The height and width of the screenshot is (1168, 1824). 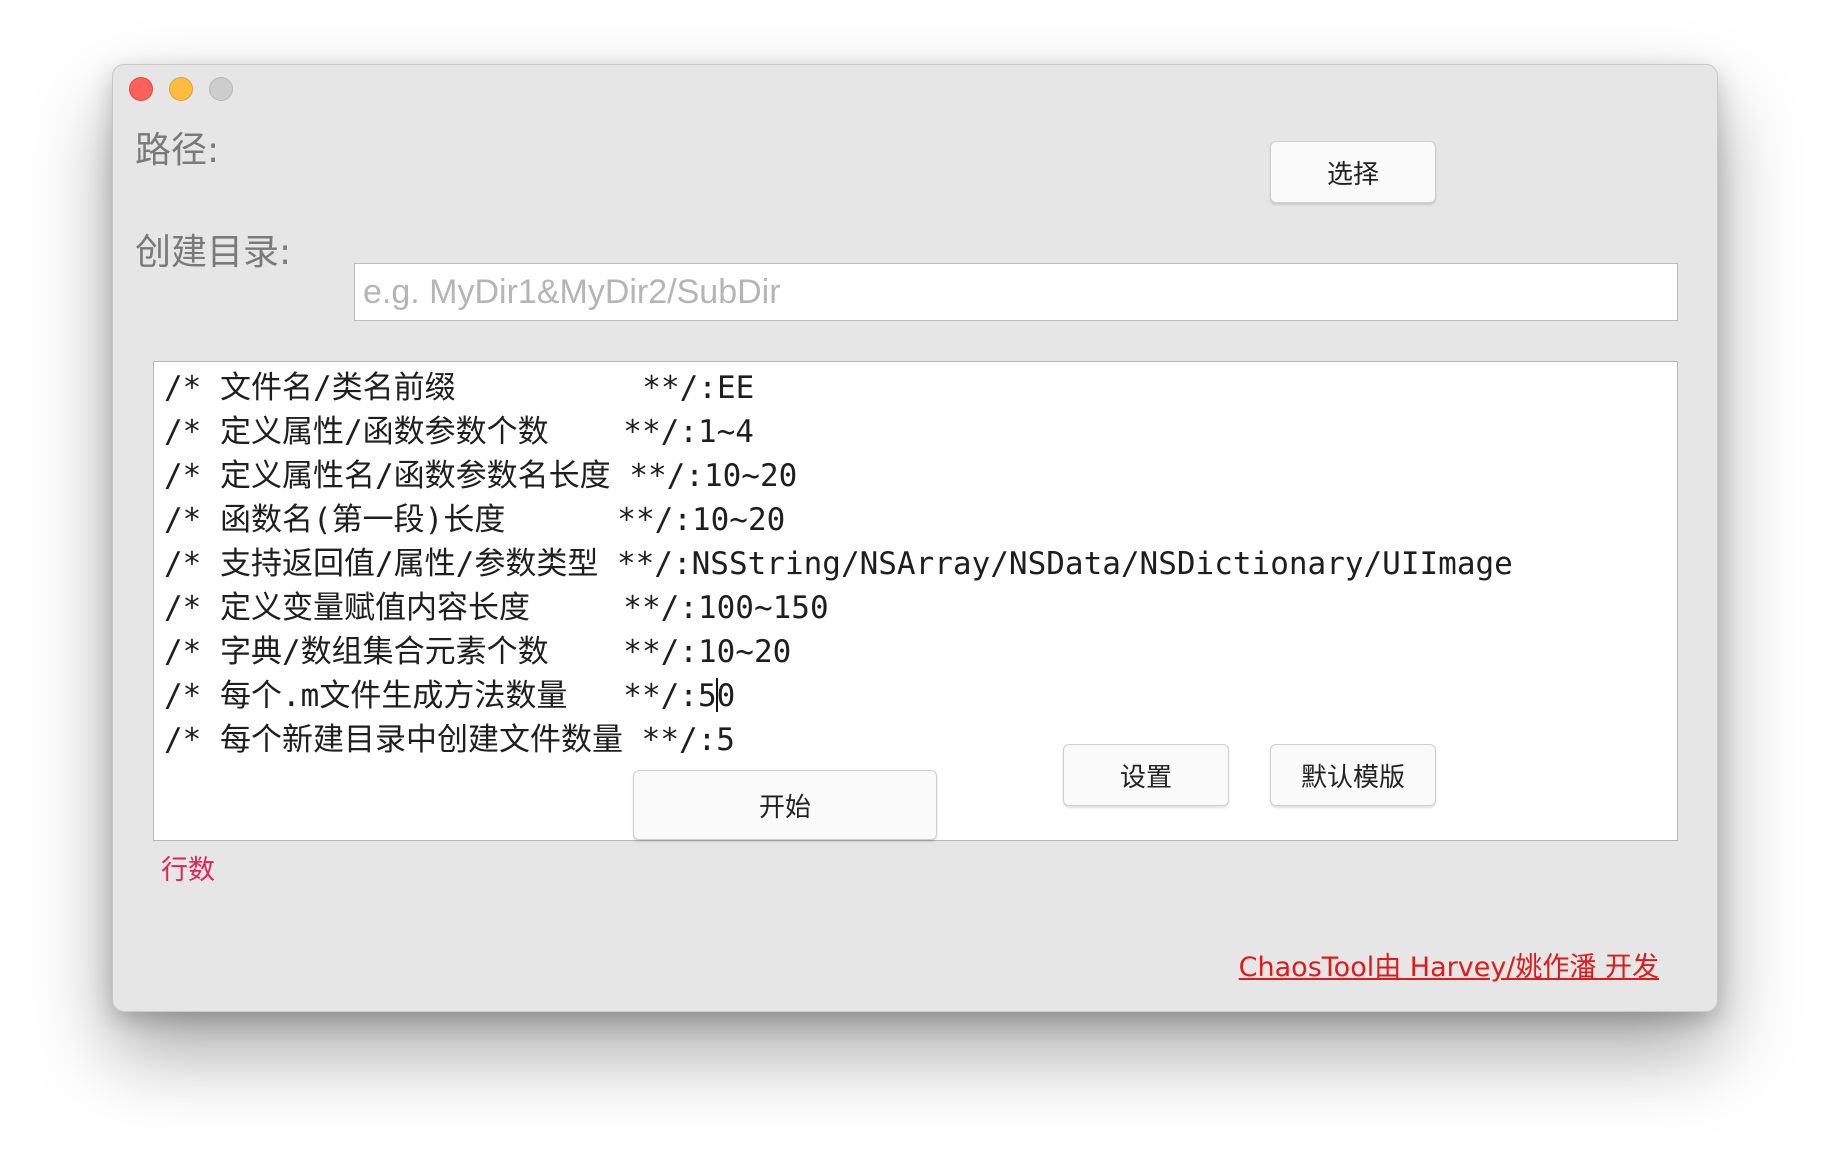 I want to click on row-count-label: 行数, so click(x=188, y=870).